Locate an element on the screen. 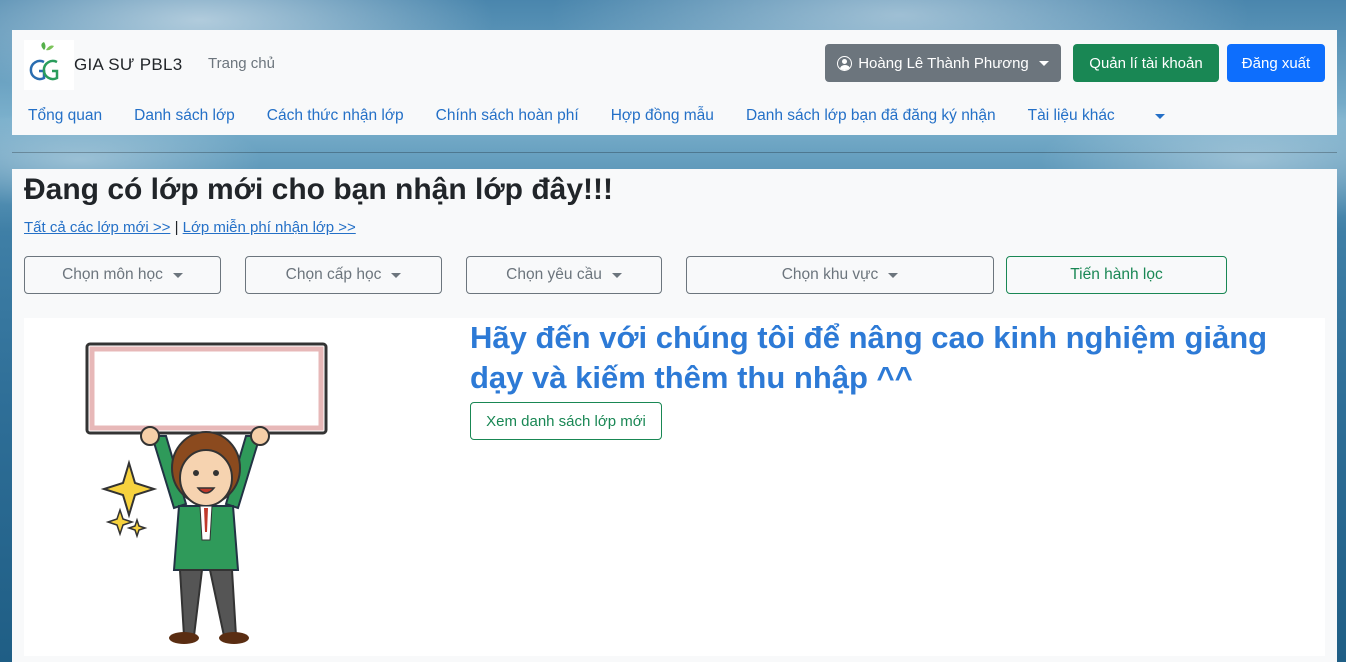  brand: GIA SƯ PBL3 is located at coordinates (103, 65).